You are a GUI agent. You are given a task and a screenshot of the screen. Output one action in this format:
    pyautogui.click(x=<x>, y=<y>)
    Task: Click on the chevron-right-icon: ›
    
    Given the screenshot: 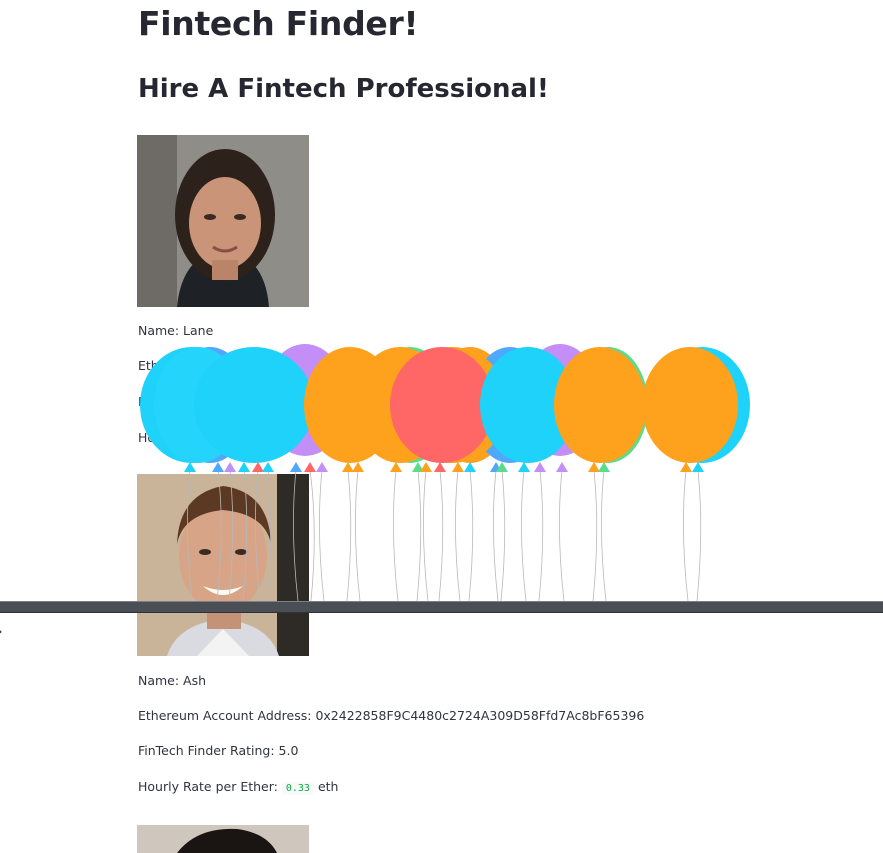 What is the action you would take?
    pyautogui.click(x=1, y=632)
    